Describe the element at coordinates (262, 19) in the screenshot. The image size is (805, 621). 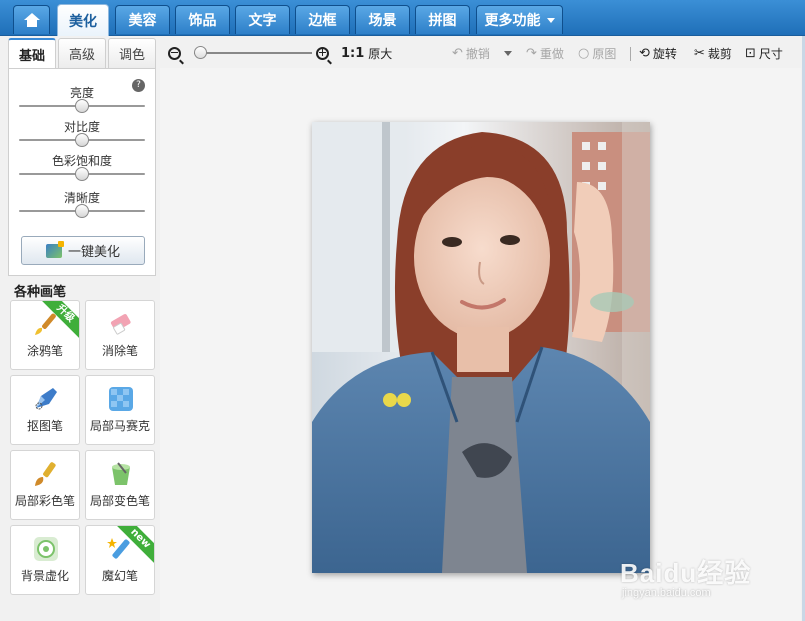
I see `tab-text: 文字` at that location.